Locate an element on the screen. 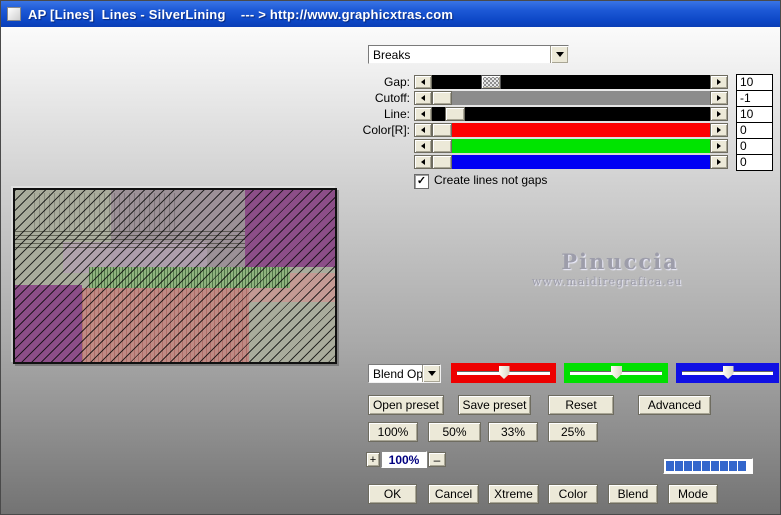 The width and height of the screenshot is (781, 515). slider-label: Color[R]: is located at coordinates (386, 130).